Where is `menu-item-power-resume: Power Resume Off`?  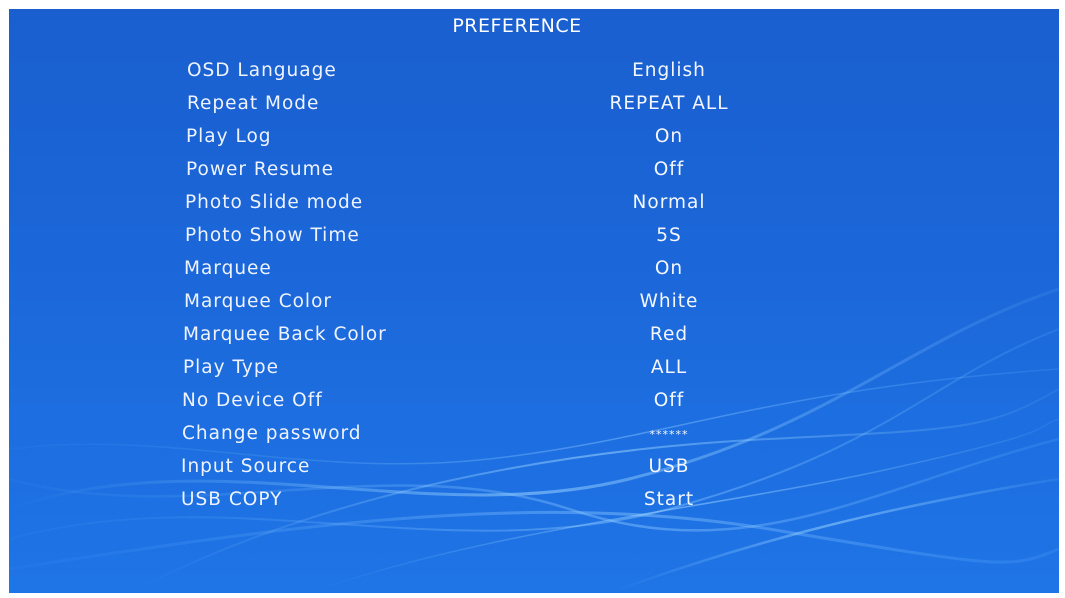 menu-item-power-resume: Power Resume Off is located at coordinates (534, 175).